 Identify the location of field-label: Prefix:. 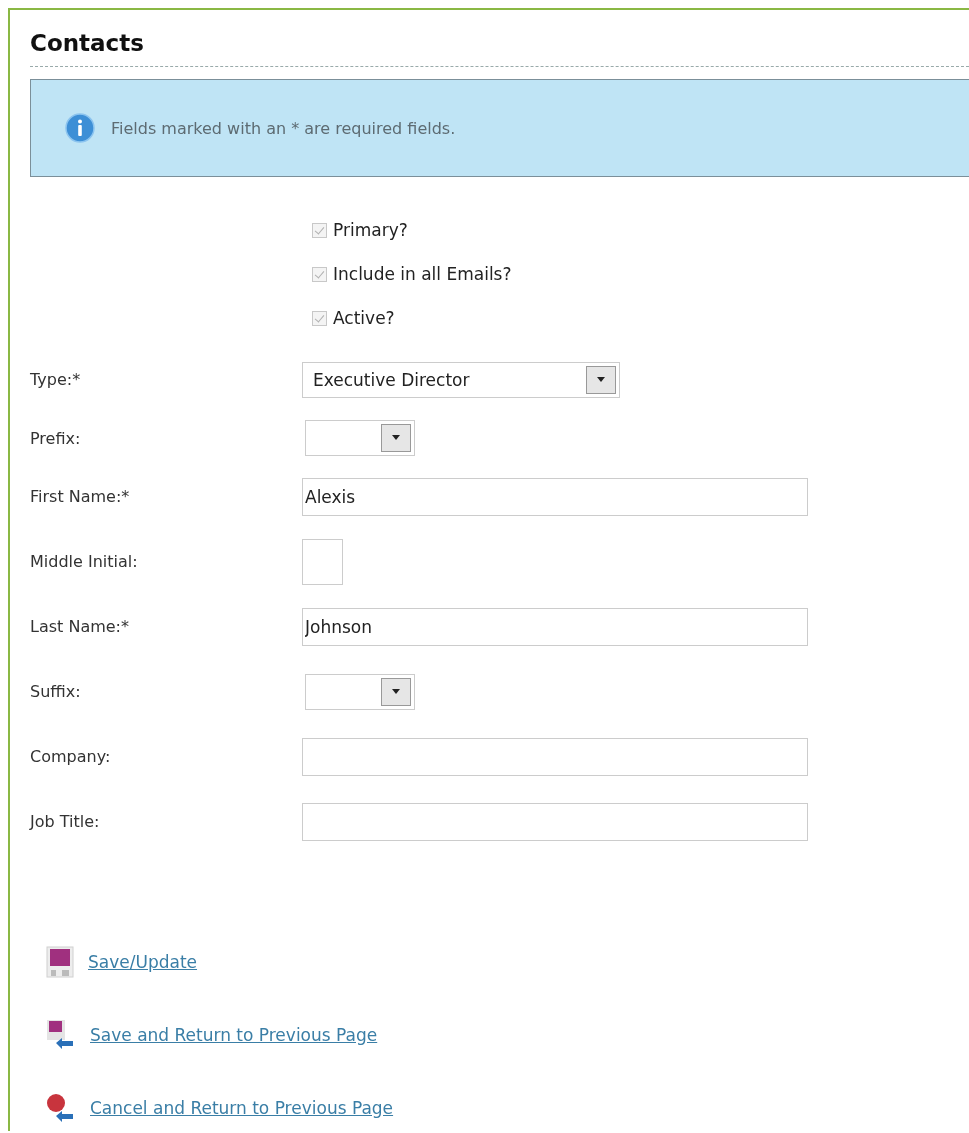
(56, 438).